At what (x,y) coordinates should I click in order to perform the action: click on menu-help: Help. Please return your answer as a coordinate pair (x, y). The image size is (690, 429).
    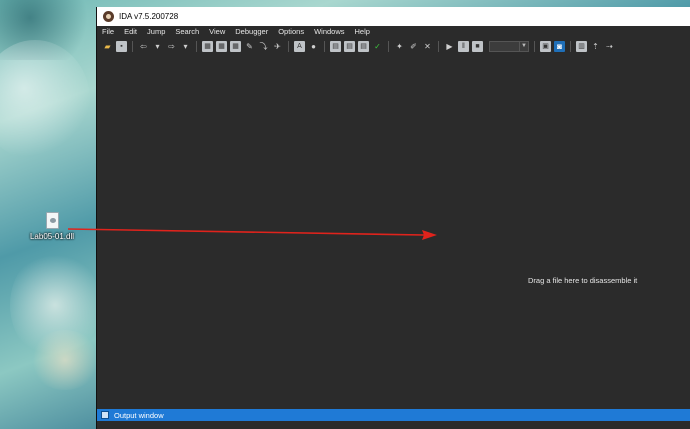
    Looking at the image, I should click on (362, 32).